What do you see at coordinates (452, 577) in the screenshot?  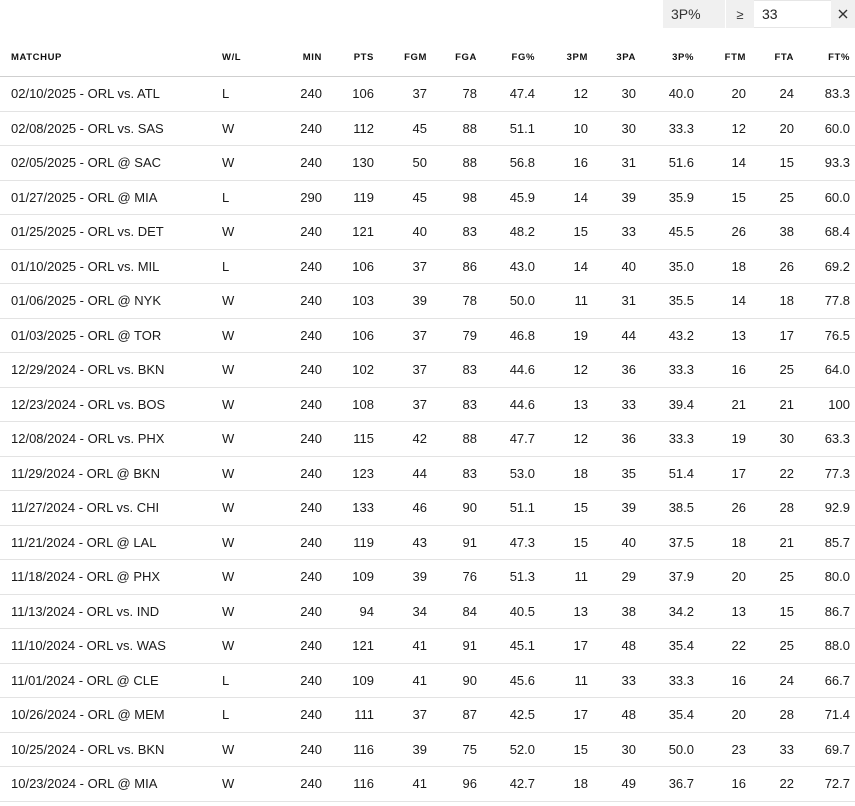 I see `cell-fga: 76` at bounding box center [452, 577].